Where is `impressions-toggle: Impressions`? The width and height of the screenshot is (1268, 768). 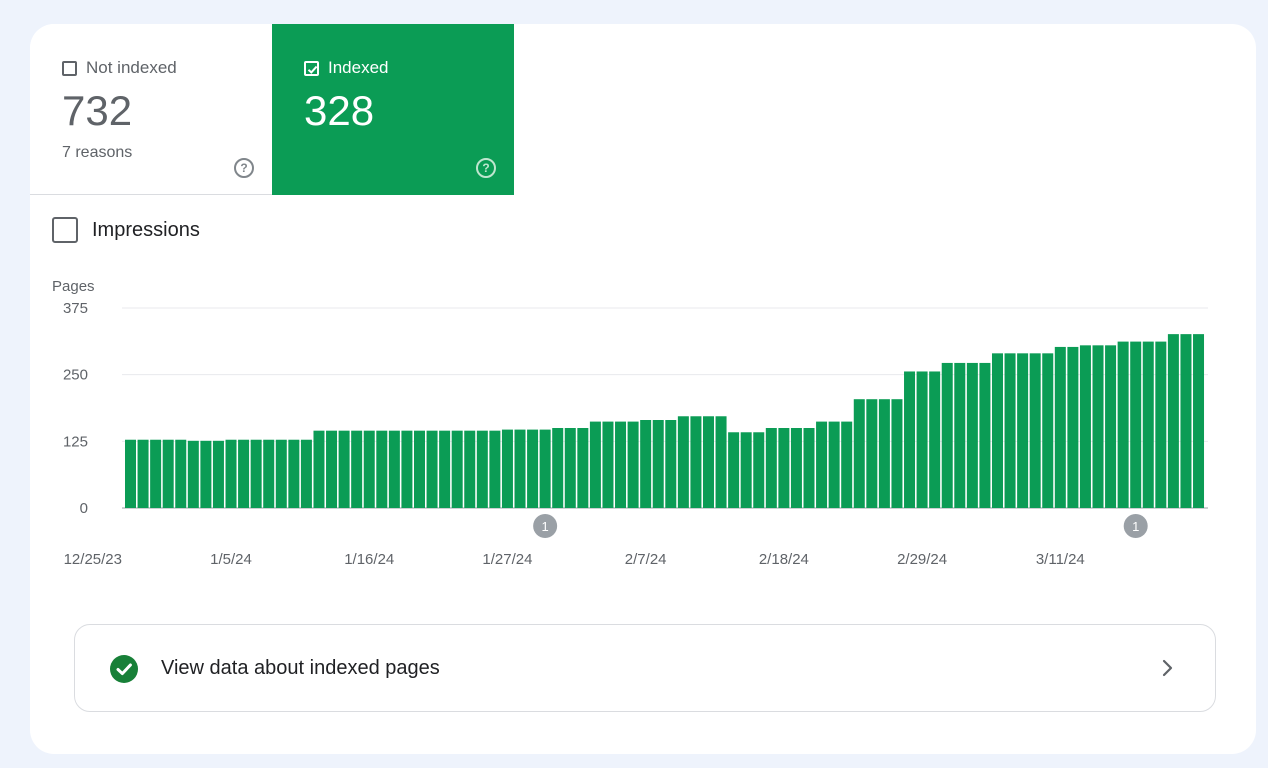 impressions-toggle: Impressions is located at coordinates (126, 230).